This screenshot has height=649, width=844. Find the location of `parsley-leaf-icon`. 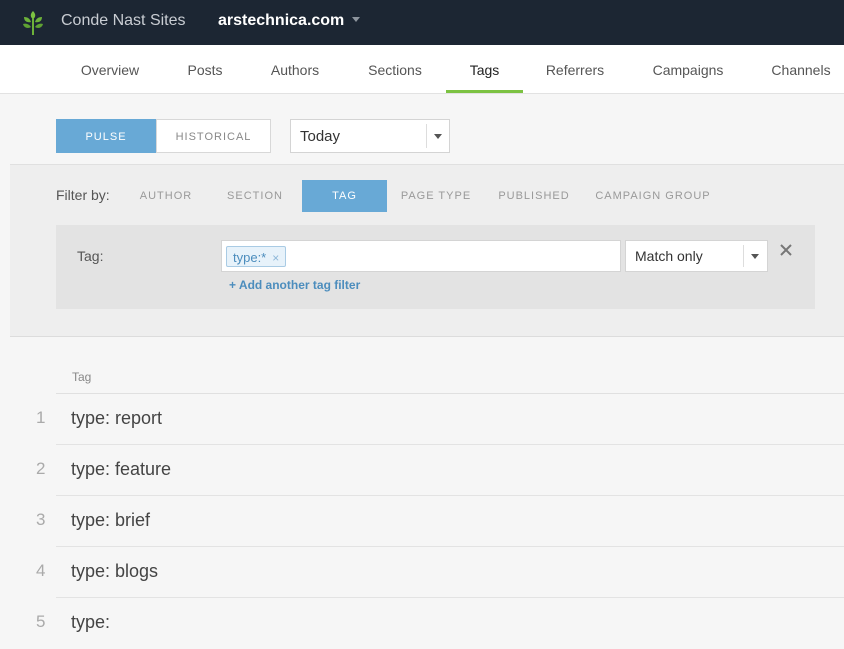

parsley-leaf-icon is located at coordinates (33, 23).